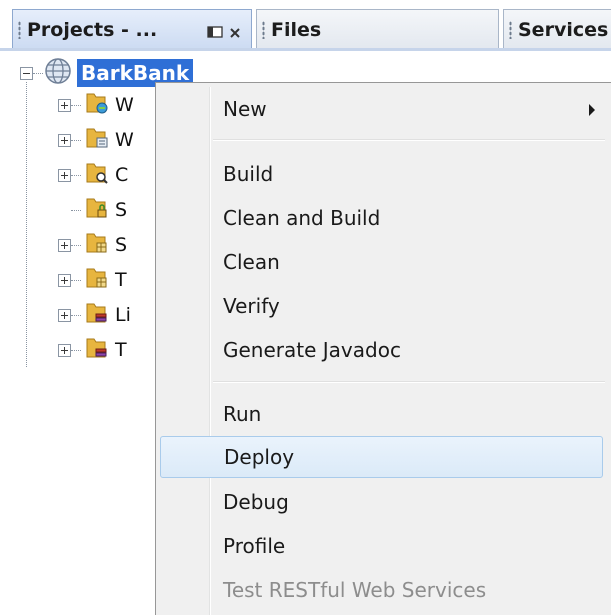  Describe the element at coordinates (26, 224) in the screenshot. I see `tree-guide-line` at that location.